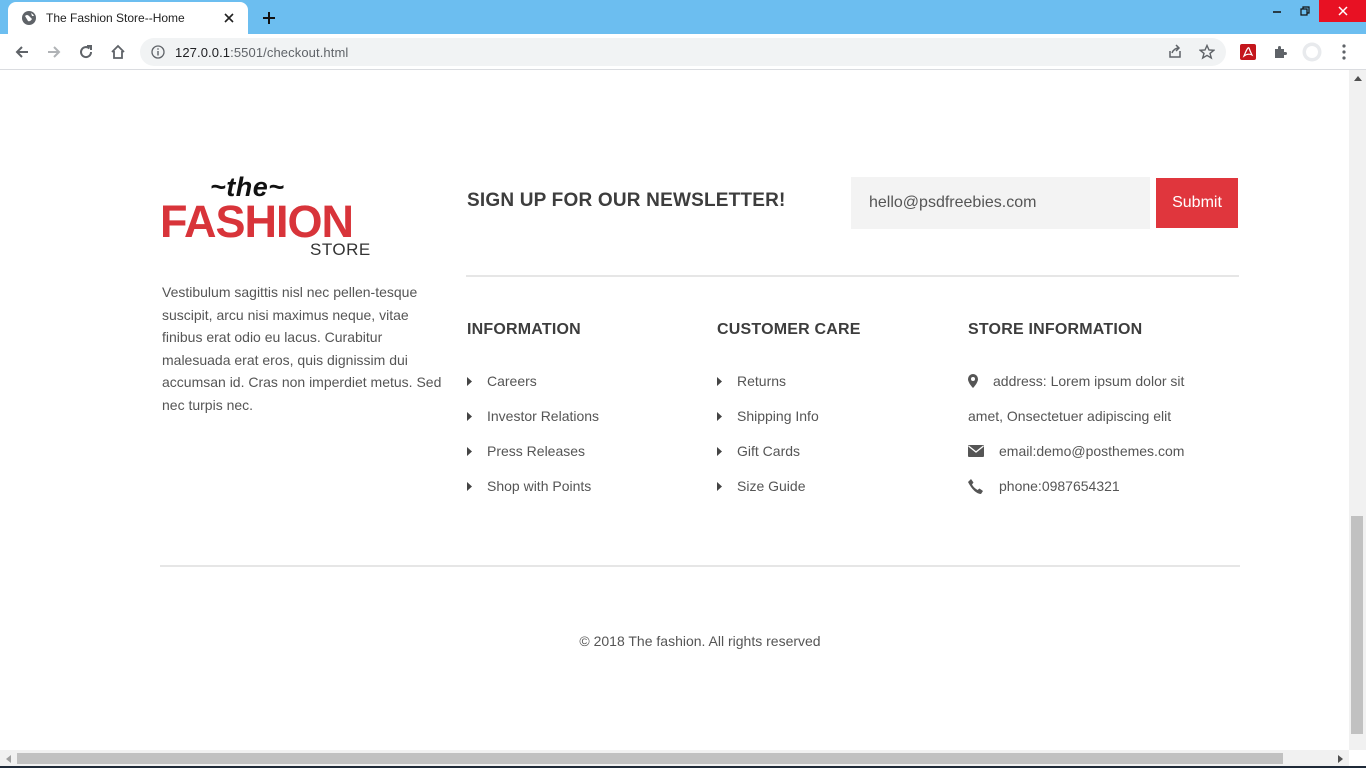  Describe the element at coordinates (1089, 381) in the screenshot. I see `address-line-1: address: Lorem ipsum dolor sit` at that location.